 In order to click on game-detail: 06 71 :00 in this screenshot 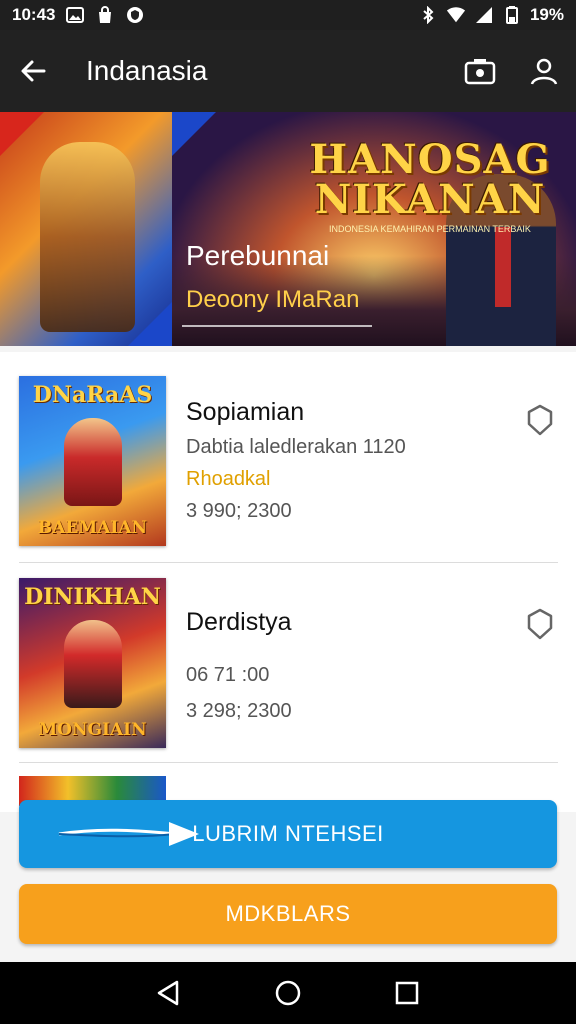, I will do `click(228, 675)`.